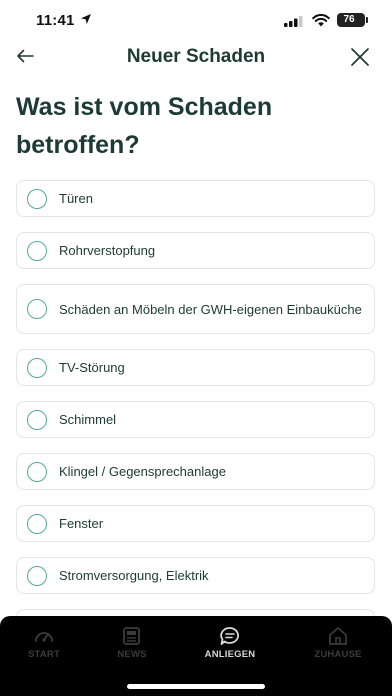  I want to click on signal-icon, so click(293, 21).